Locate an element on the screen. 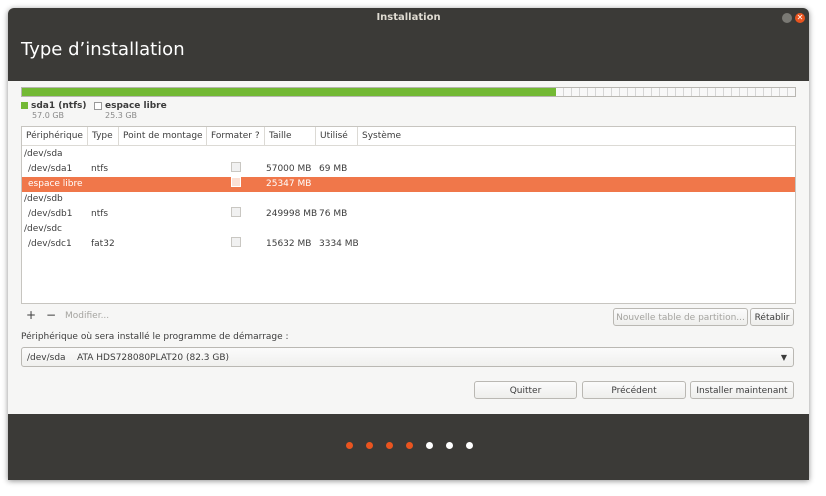 The image size is (826, 496). bootloader-device-select: /dev/sda ATA HDS728080PLAT20 (82.3 GB) ▼ is located at coordinates (407, 357).